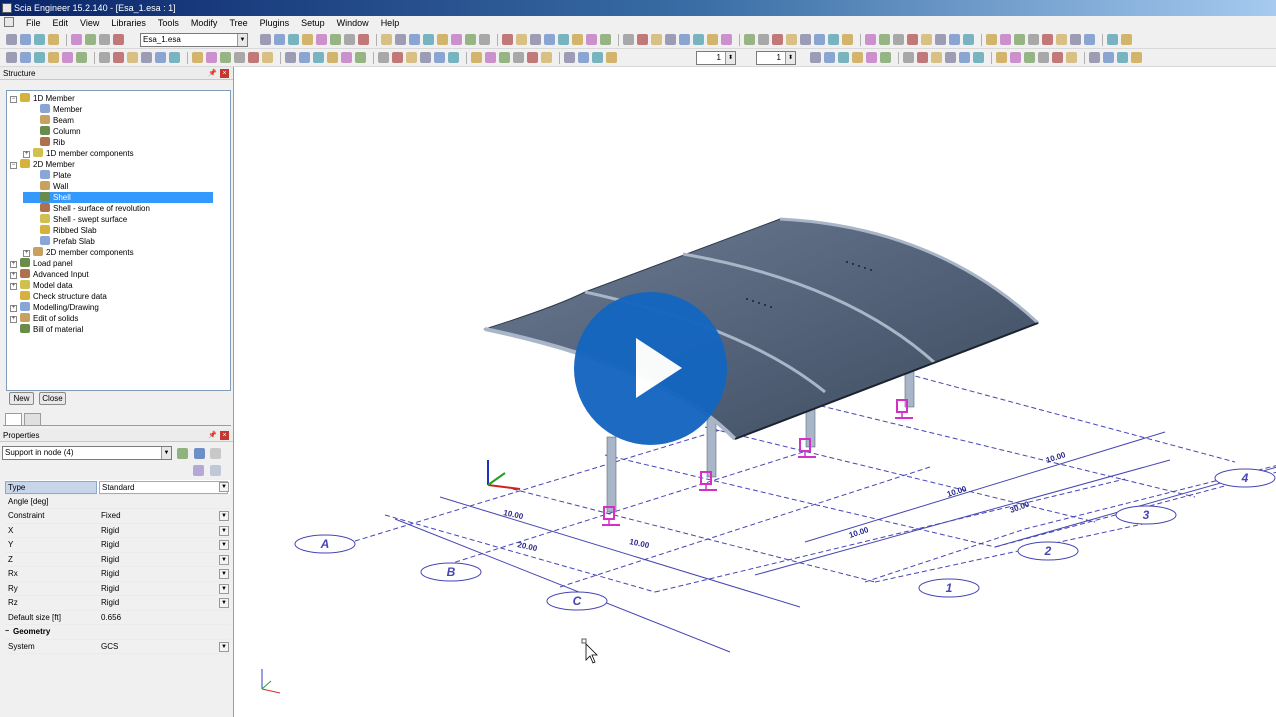 This screenshot has width=1276, height=717. I want to click on spin-input-1: 1 ⬍, so click(716, 58).